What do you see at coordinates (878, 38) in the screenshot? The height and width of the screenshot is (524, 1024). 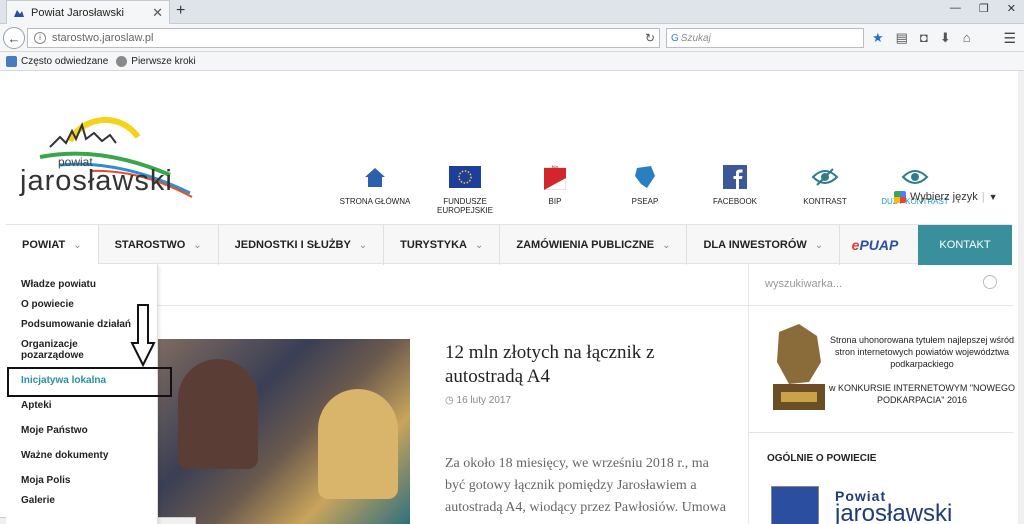 I see `bookmark-star-icon: ★` at bounding box center [878, 38].